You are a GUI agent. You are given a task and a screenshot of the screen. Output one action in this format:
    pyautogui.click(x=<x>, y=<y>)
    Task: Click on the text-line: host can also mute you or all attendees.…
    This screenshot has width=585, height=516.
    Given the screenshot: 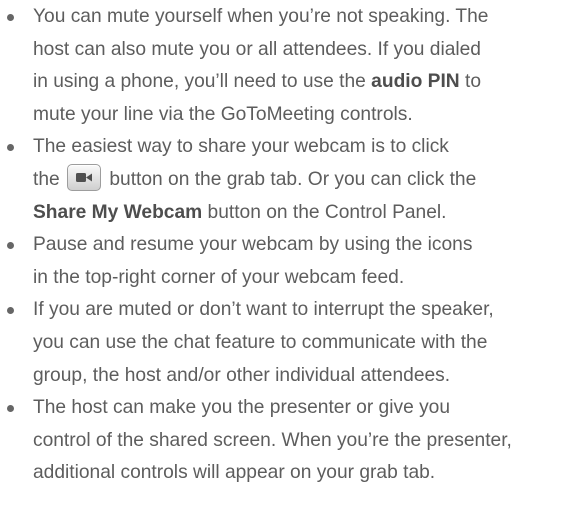 What is the action you would take?
    pyautogui.click(x=257, y=49)
    